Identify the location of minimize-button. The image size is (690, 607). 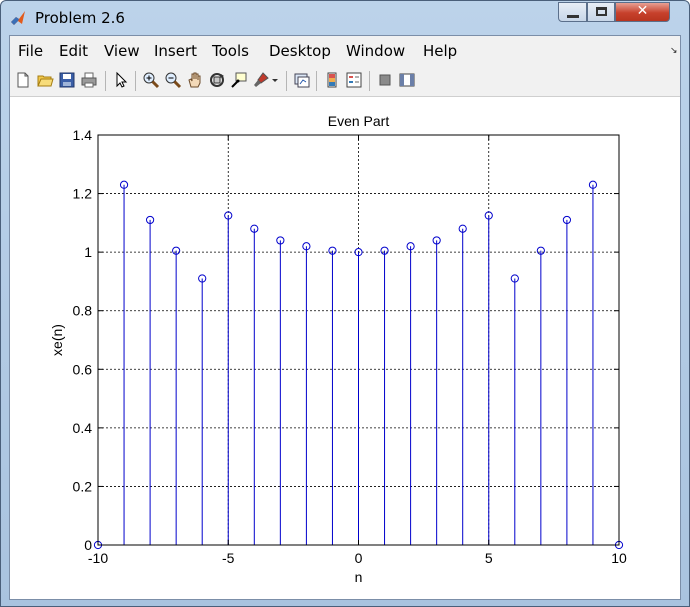
(572, 12).